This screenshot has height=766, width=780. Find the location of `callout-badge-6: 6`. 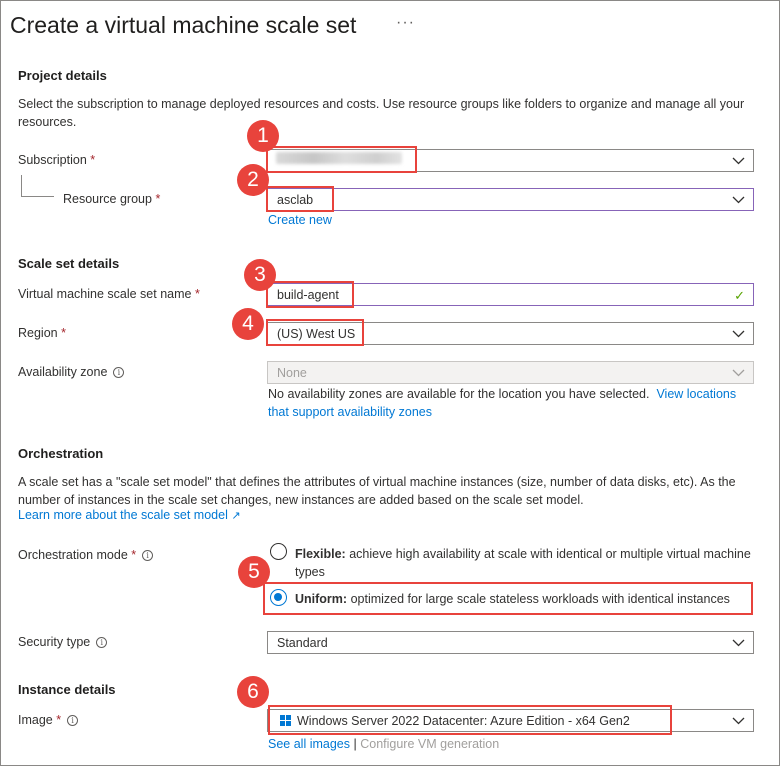

callout-badge-6: 6 is located at coordinates (253, 692).